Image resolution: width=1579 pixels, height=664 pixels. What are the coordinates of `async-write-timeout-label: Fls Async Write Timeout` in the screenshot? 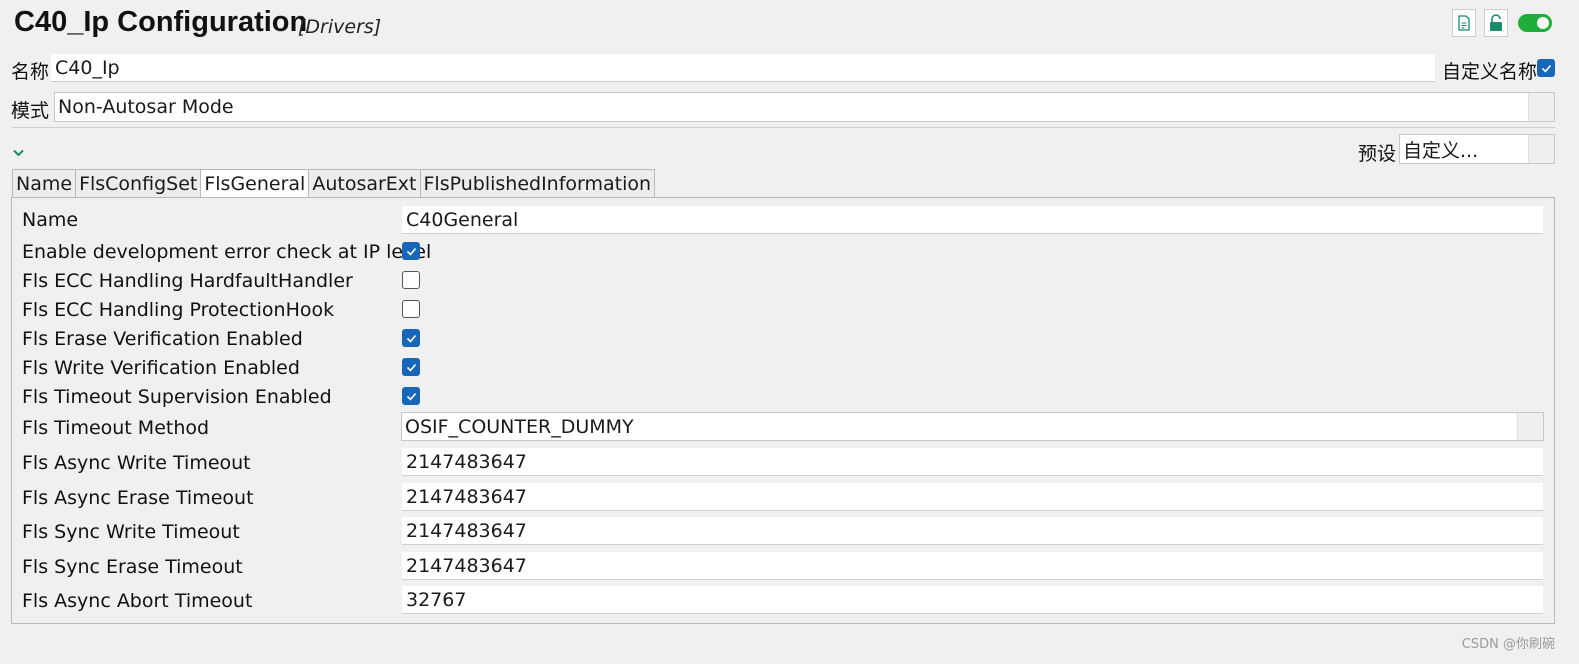 It's located at (136, 463).